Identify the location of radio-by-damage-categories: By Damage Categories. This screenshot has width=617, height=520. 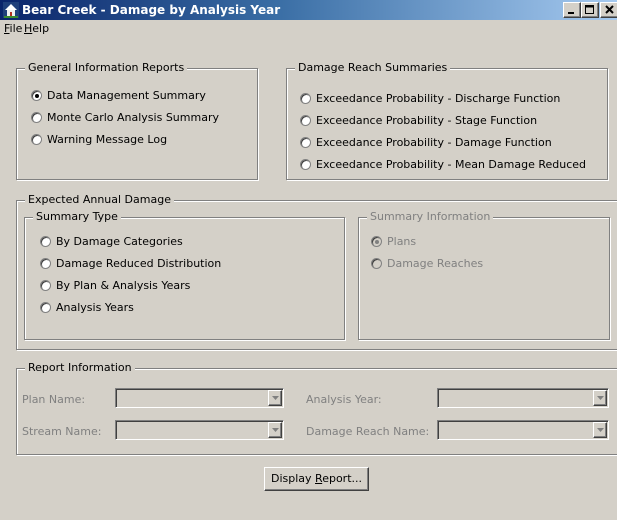
(111, 241).